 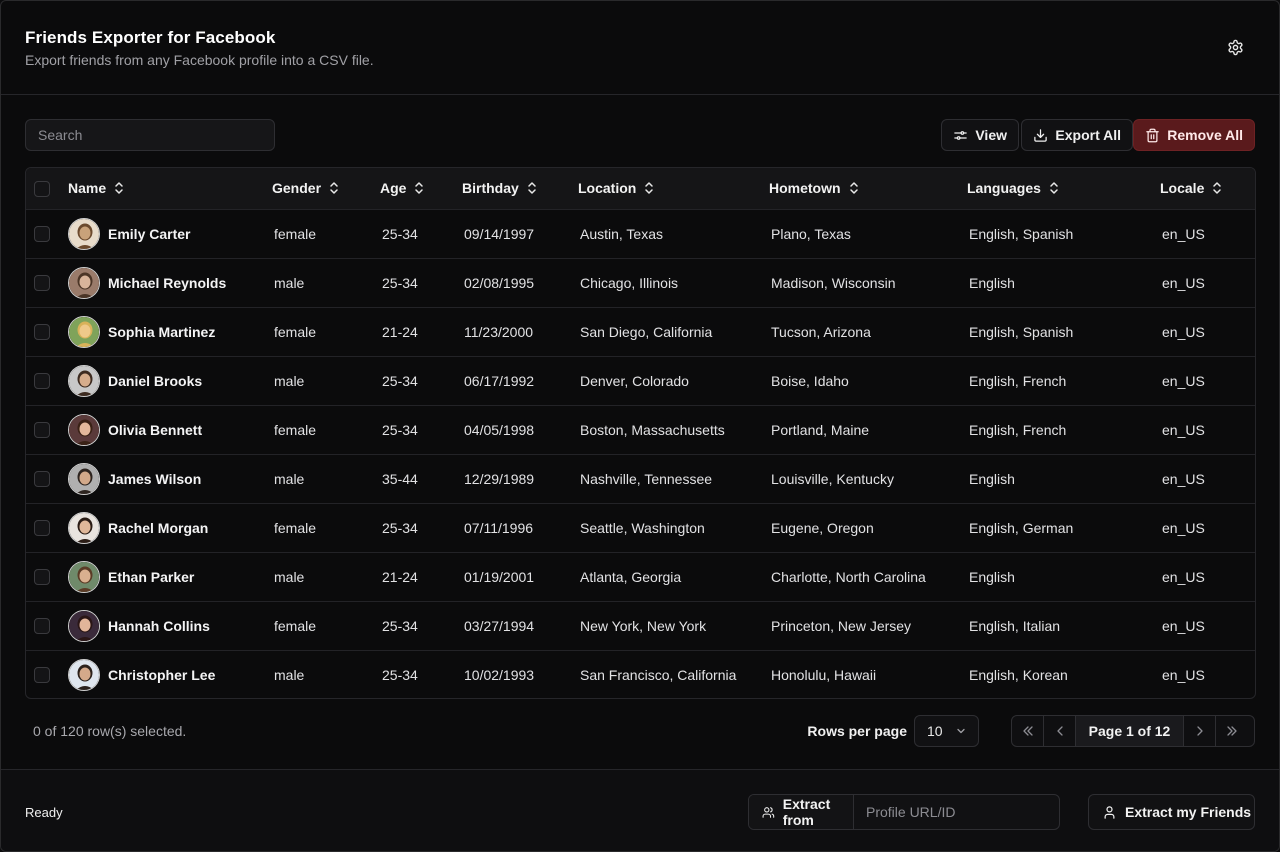 What do you see at coordinates (806, 812) in the screenshot?
I see `extract-from-label: Extract from` at bounding box center [806, 812].